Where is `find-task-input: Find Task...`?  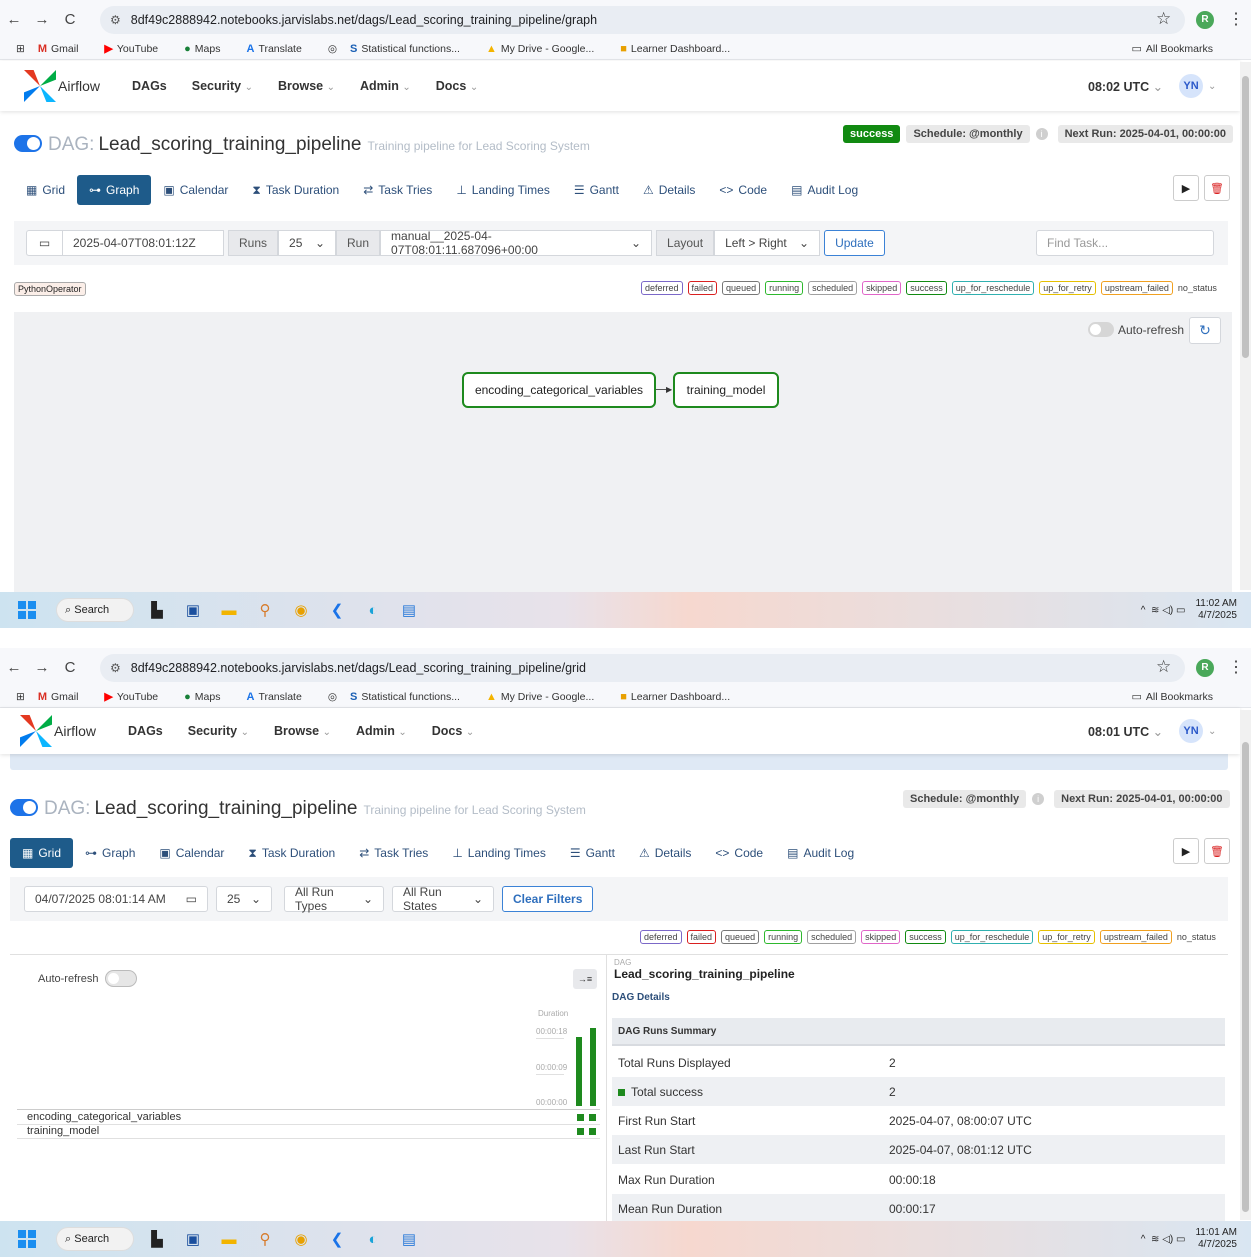
find-task-input: Find Task... is located at coordinates (1125, 243).